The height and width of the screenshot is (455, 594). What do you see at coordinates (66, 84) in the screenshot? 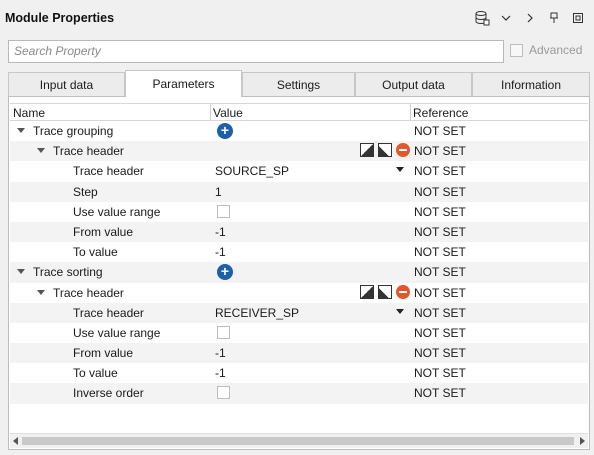
I see `tab-input-data: Input data` at bounding box center [66, 84].